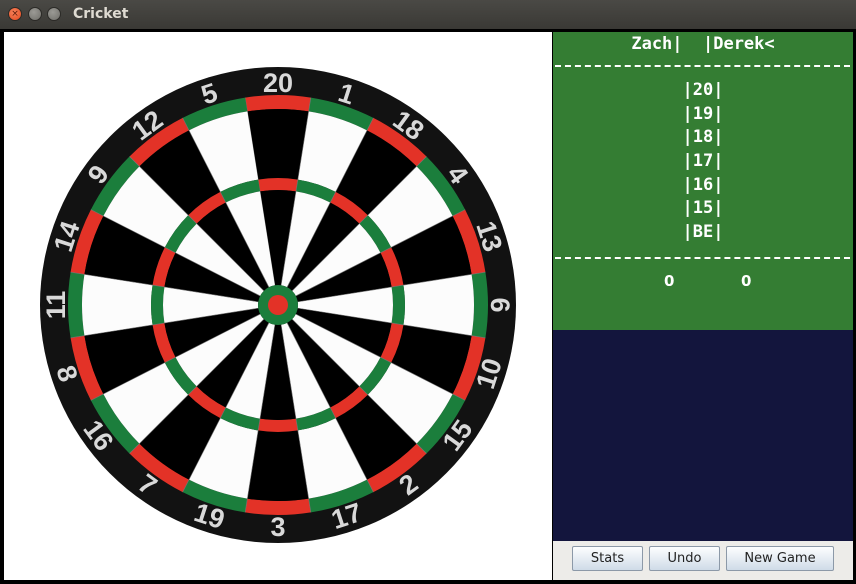  I want to click on target-row-16: |16|, so click(703, 184).